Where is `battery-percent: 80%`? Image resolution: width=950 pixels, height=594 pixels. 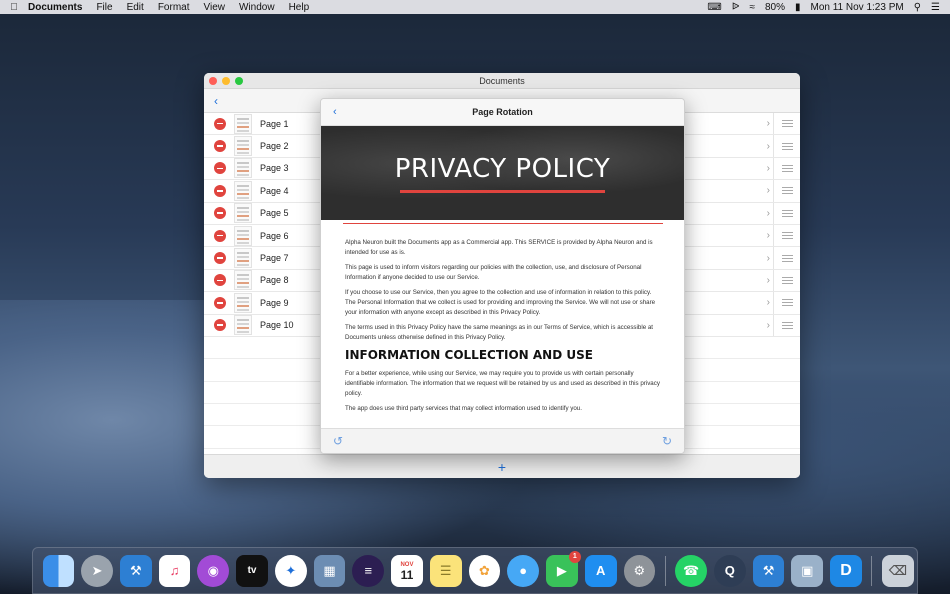 battery-percent: 80% is located at coordinates (775, 7).